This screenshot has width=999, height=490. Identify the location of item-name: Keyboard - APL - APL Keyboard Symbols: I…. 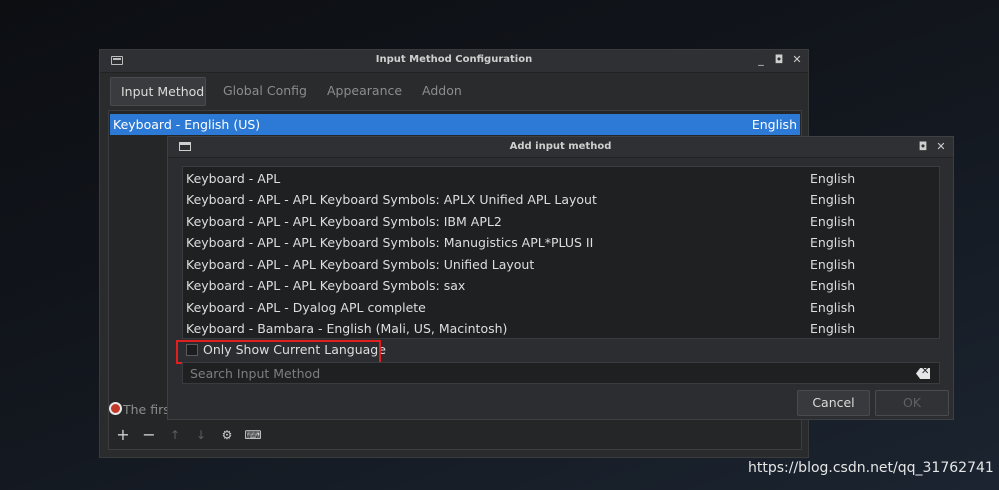
(344, 221).